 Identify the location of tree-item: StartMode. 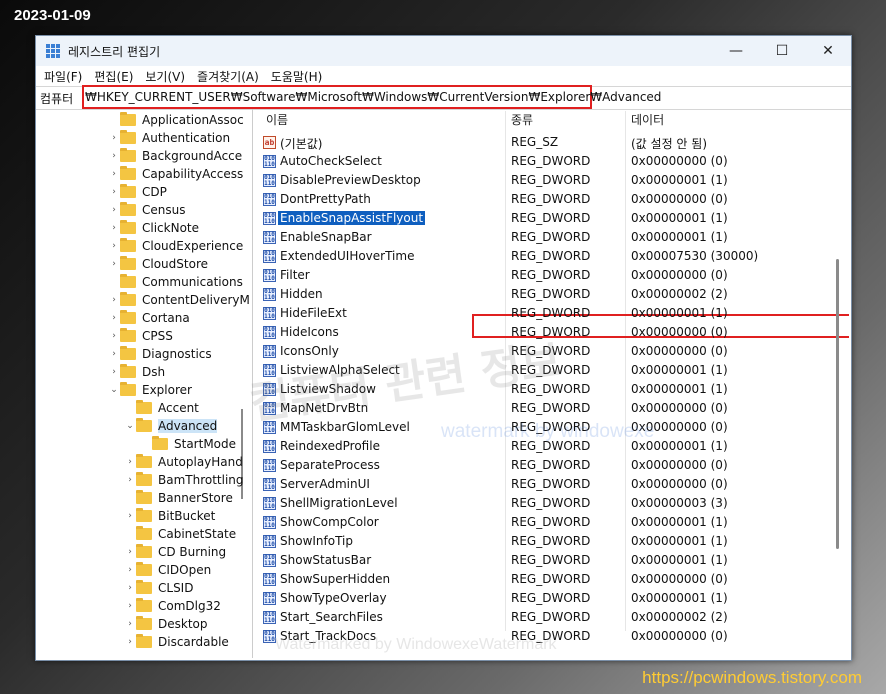
(188, 444).